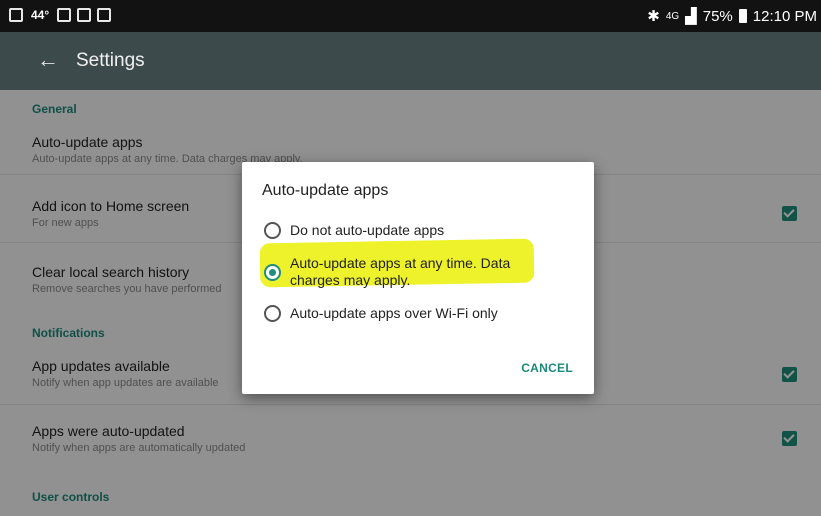 The image size is (821, 516). What do you see at coordinates (325, 190) in the screenshot?
I see `dialog-title: Auto-update apps` at bounding box center [325, 190].